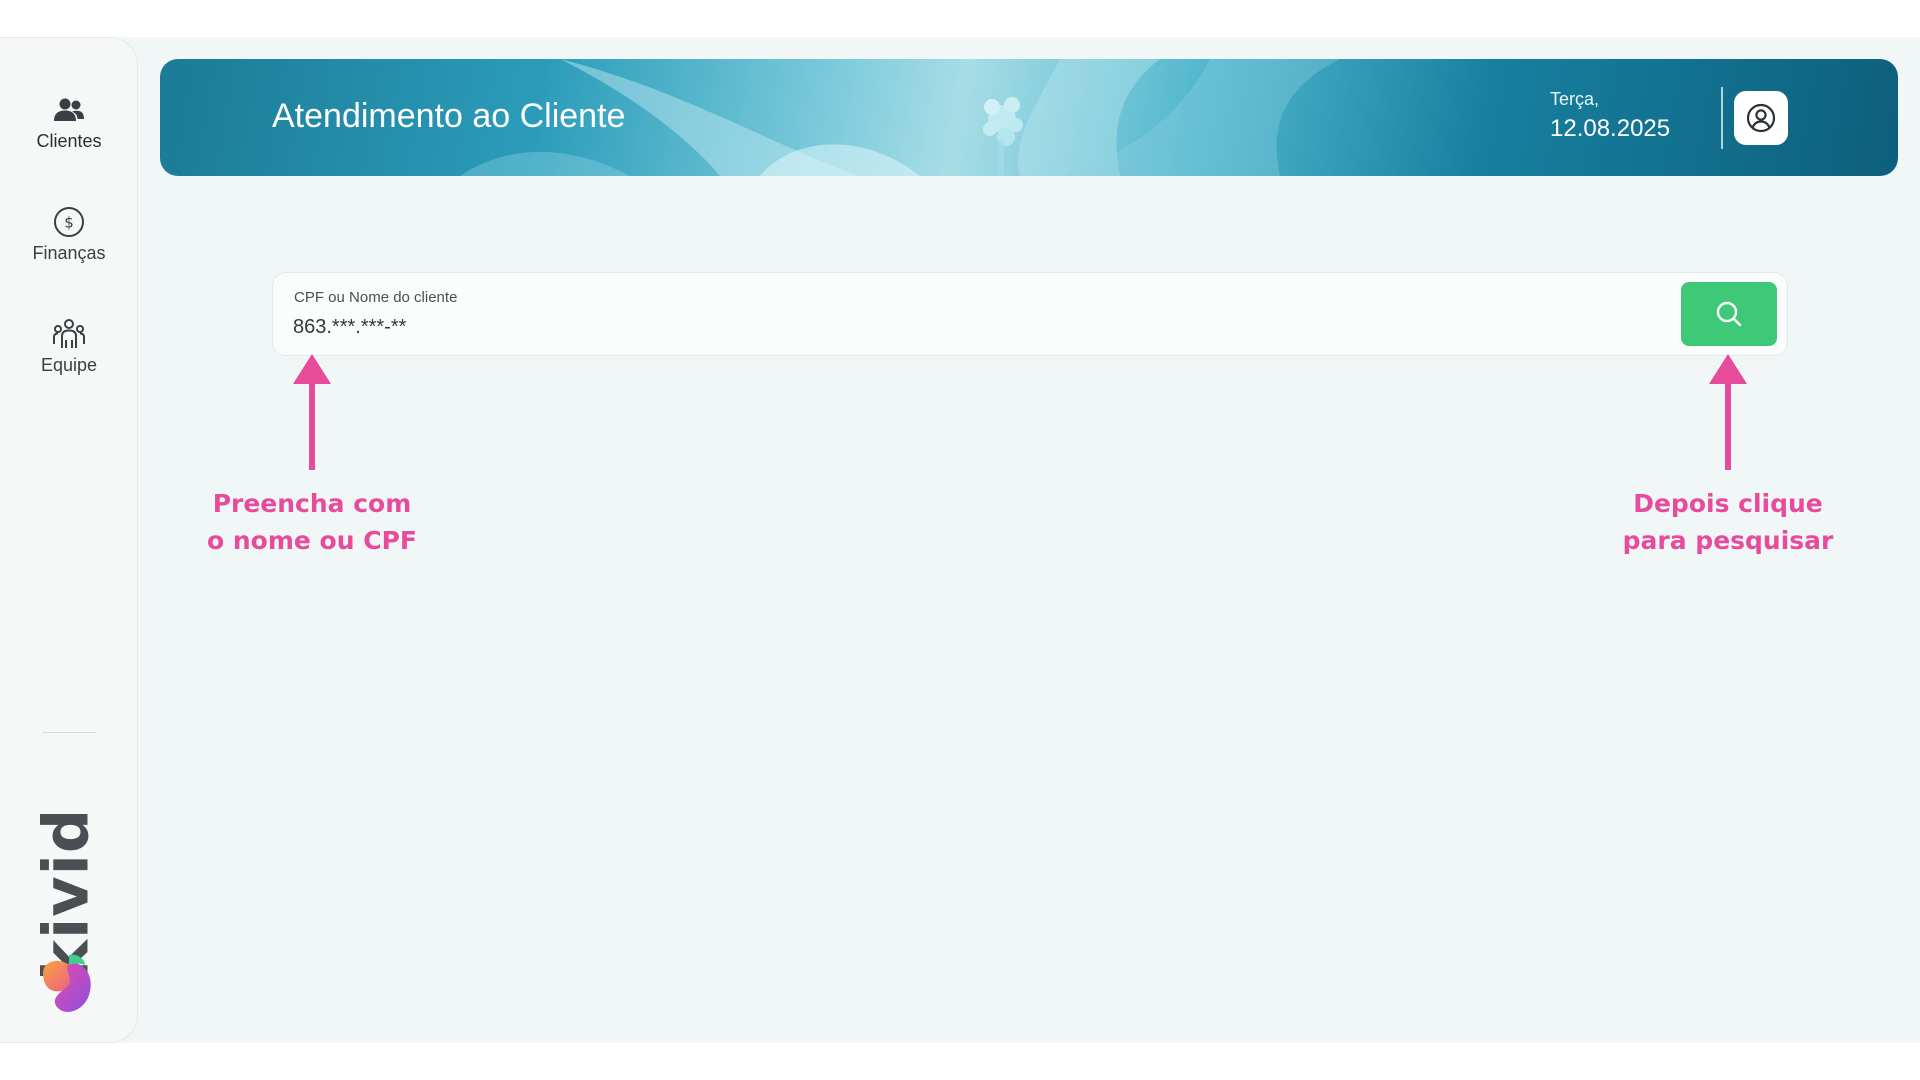 The width and height of the screenshot is (1920, 1080). I want to click on annotation-click-hint: Depois clique para pesquisar, so click(1728, 522).